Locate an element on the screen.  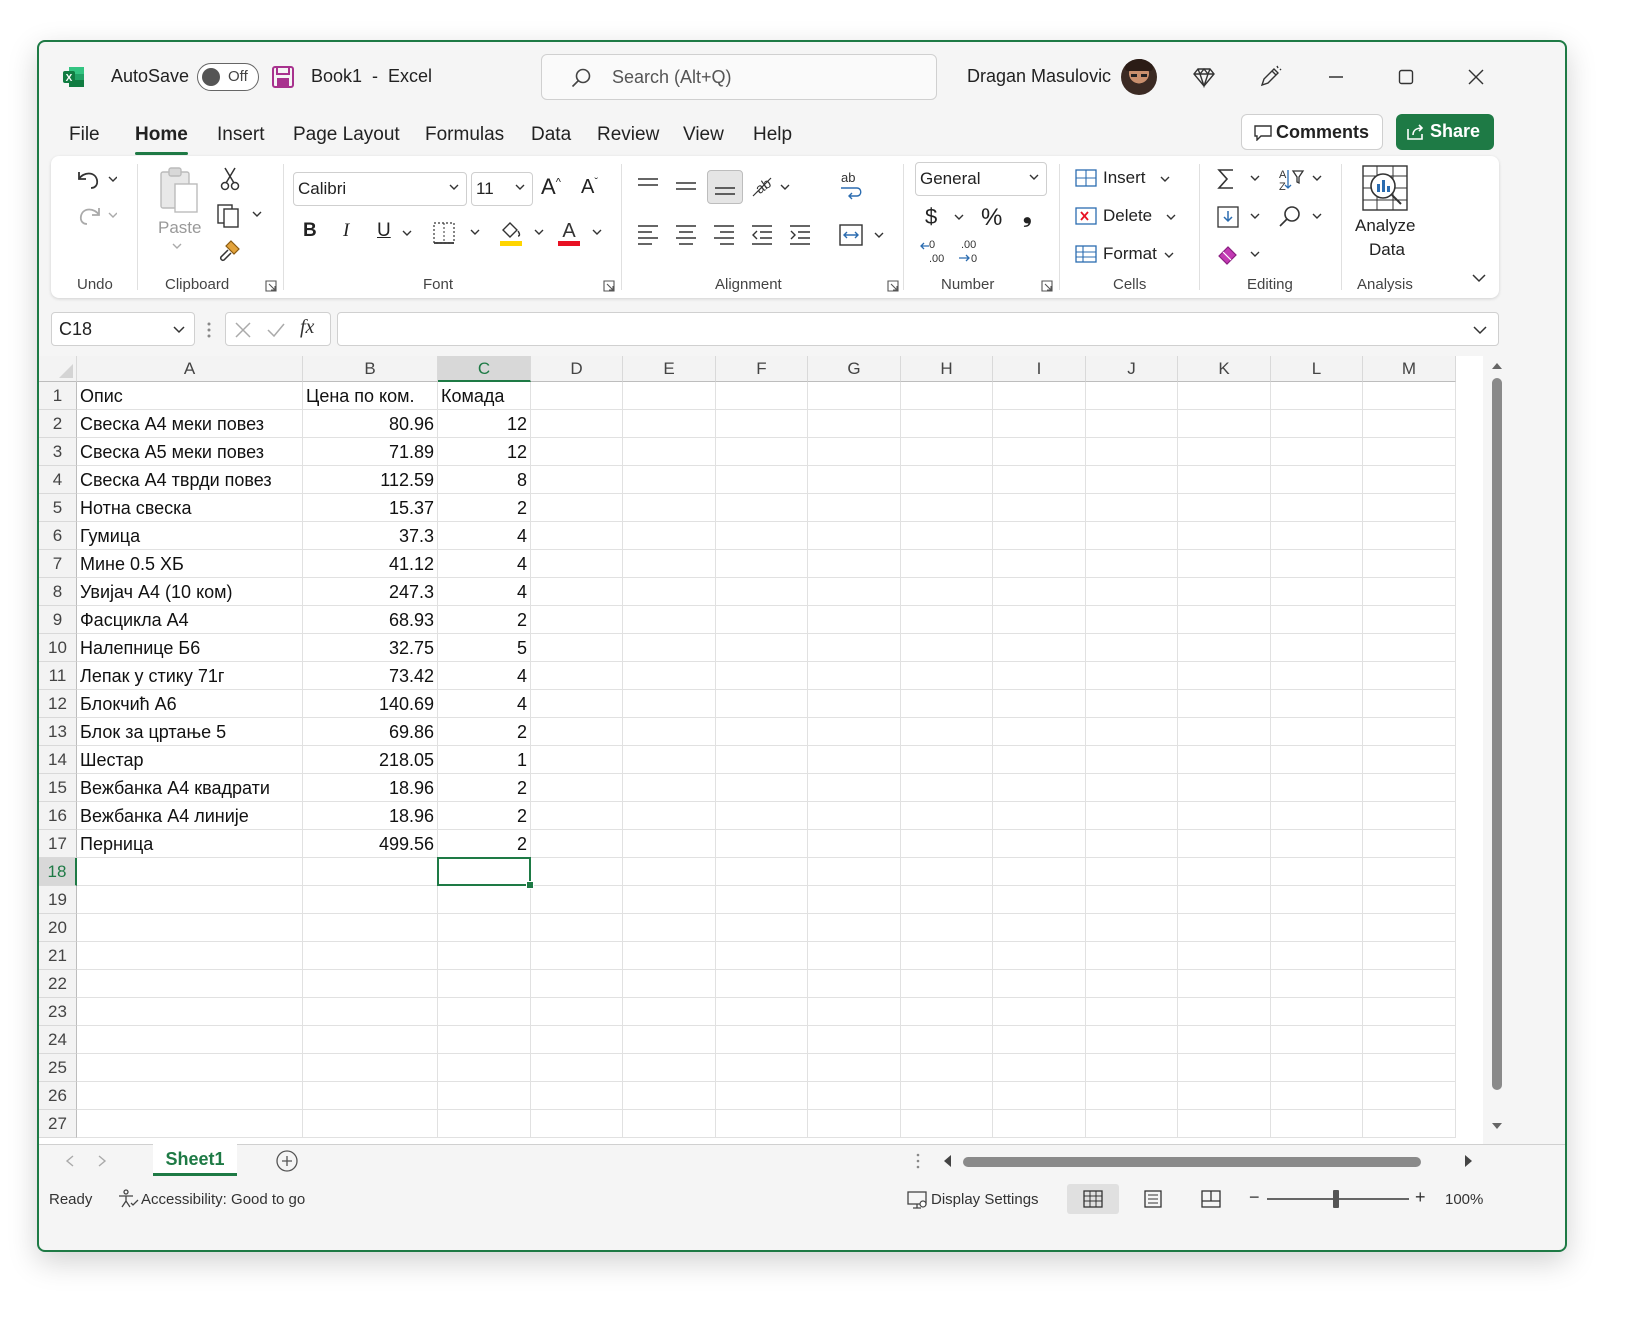
cell-a7: Мине 0.5 ХБ is located at coordinates (190, 564).